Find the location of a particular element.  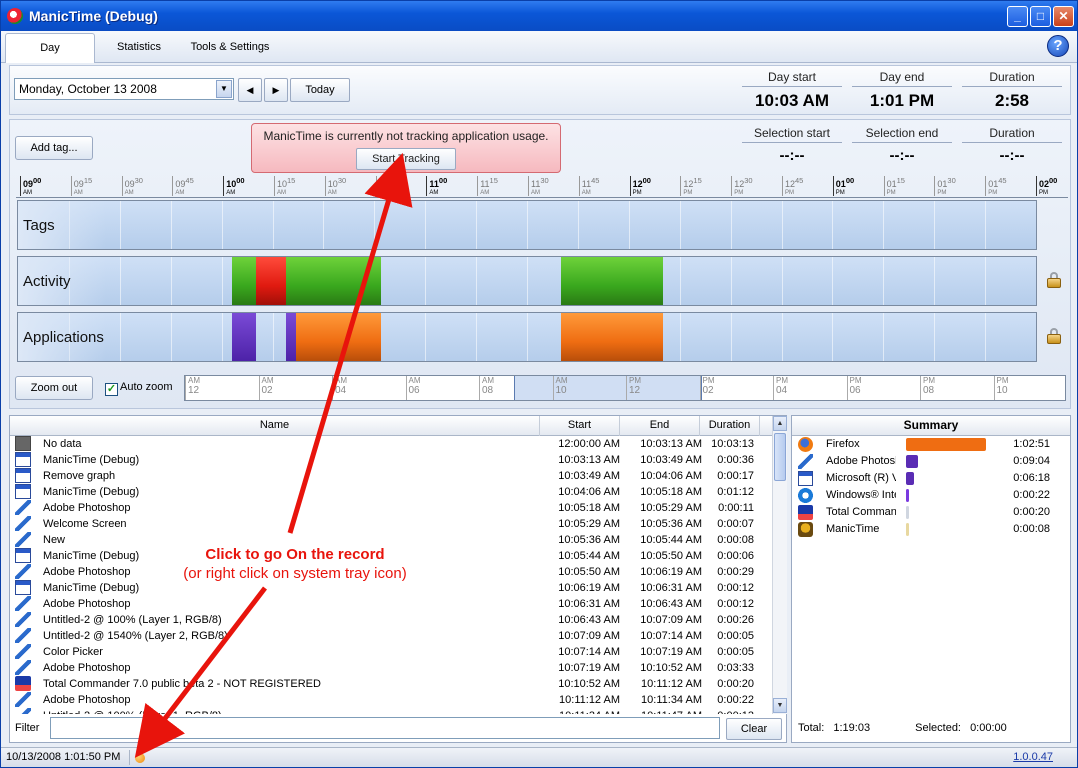

close-button: ✕ is located at coordinates (1063, 16).